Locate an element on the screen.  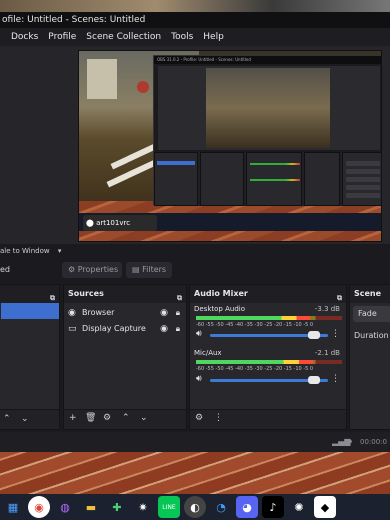
globe-icon: ◉ is located at coordinates (72, 313).